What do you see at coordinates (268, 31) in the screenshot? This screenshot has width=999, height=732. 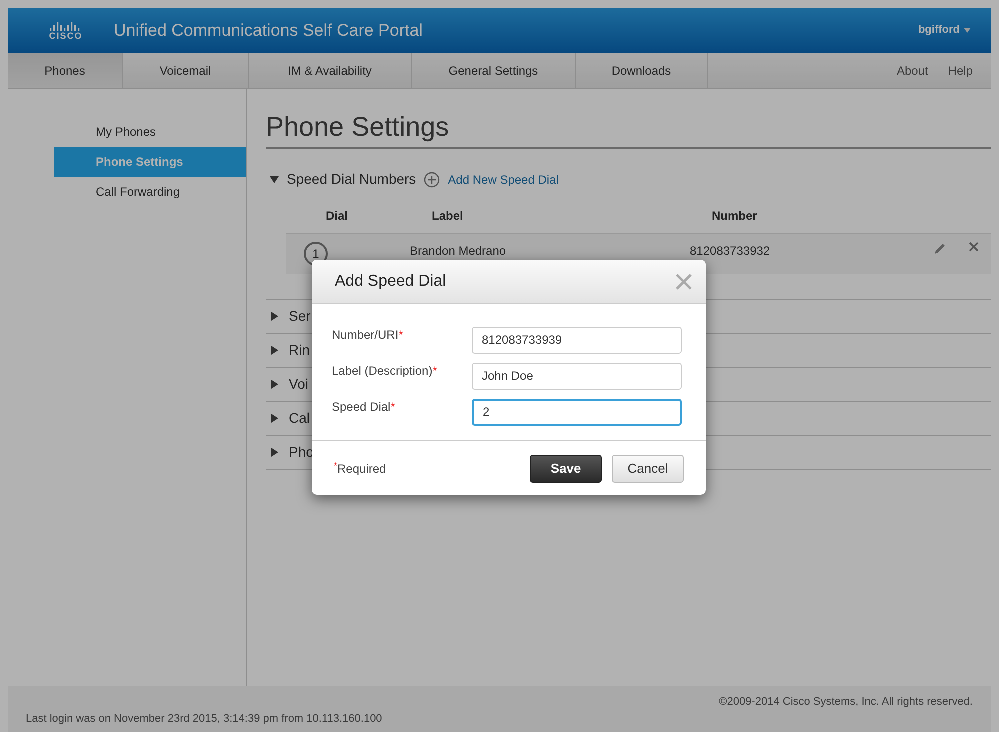 I see `portal-title: Unified Communications Self Care Portal` at bounding box center [268, 31].